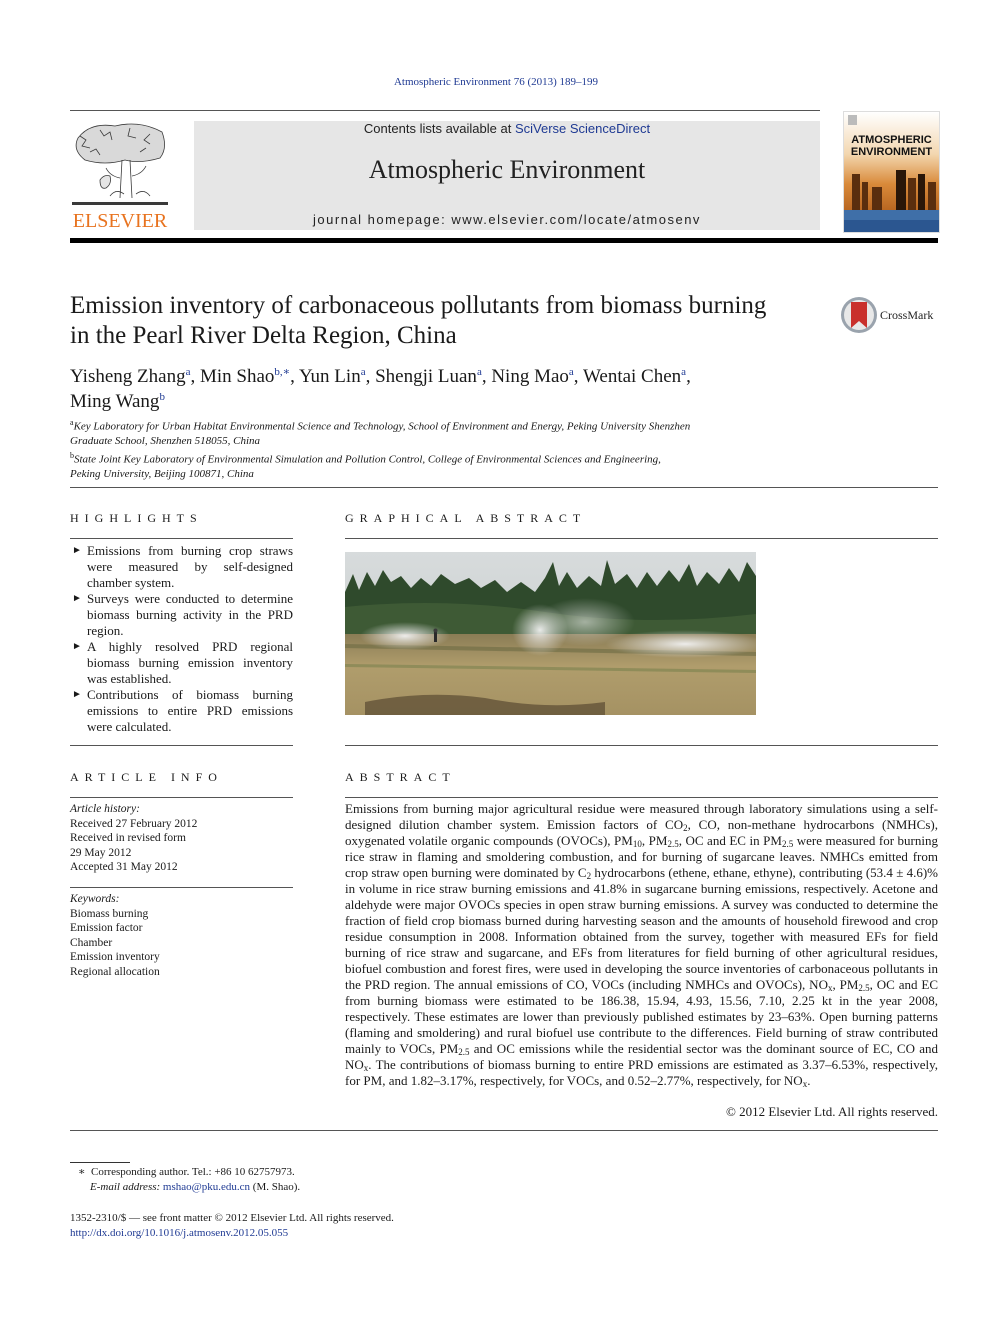  What do you see at coordinates (891, 140) in the screenshot?
I see `cover-title-1: ATMOSPHERIC` at bounding box center [891, 140].